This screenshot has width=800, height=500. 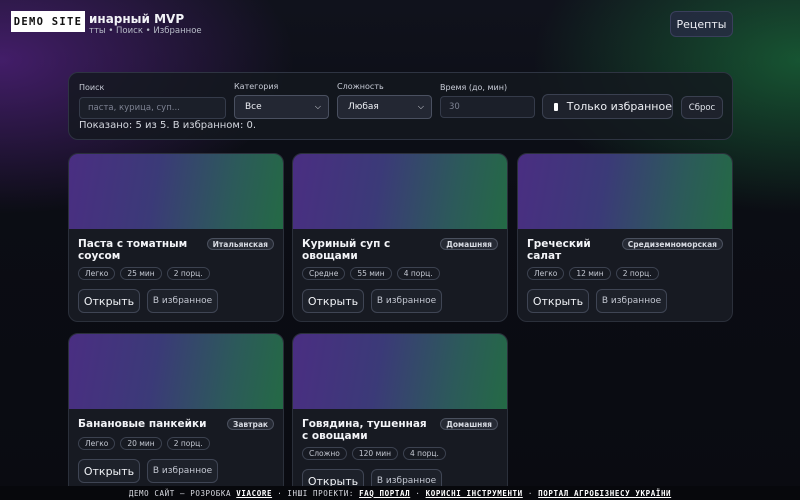 What do you see at coordinates (474, 87) in the screenshot?
I see `time-label: Время (до, мин)` at bounding box center [474, 87].